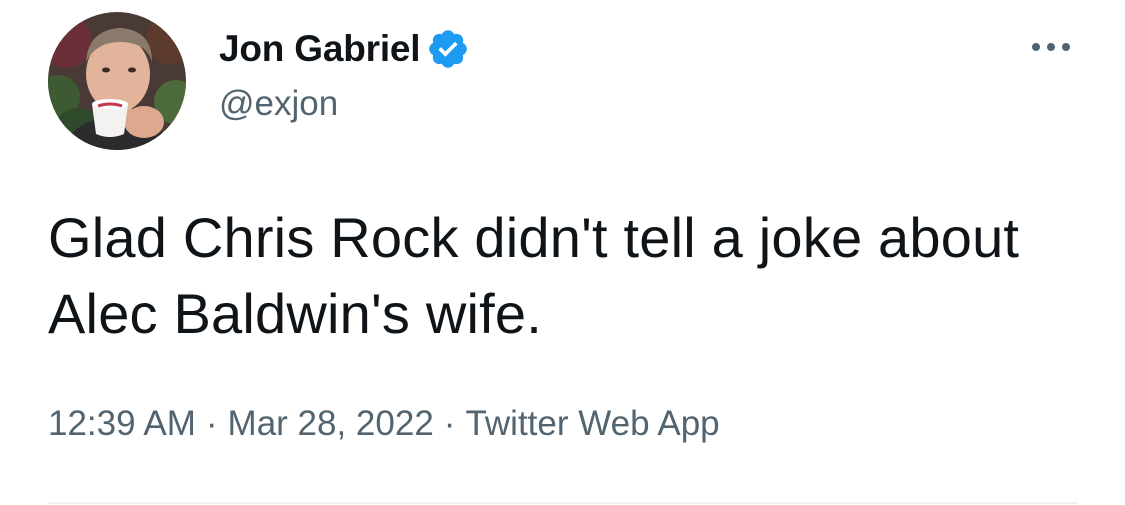  What do you see at coordinates (448, 49) in the screenshot?
I see `verified-badge-icon` at bounding box center [448, 49].